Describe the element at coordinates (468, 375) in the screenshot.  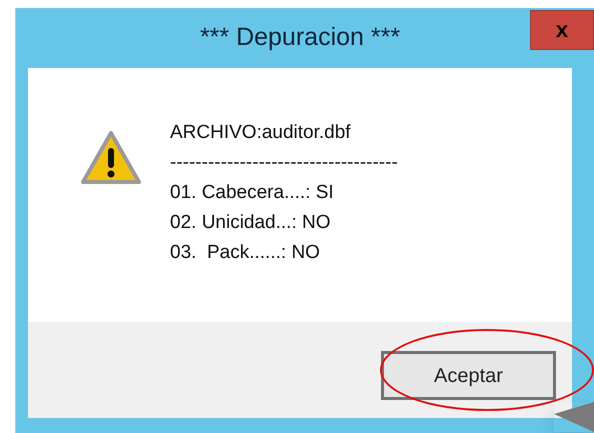
I see `accept-button: Aceptar` at that location.